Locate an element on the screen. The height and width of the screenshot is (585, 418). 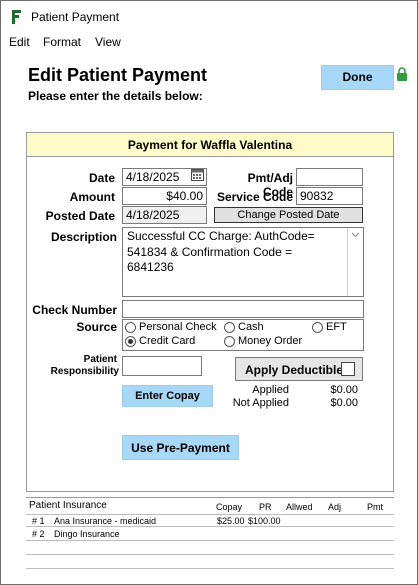
check-number-label: Check Number is located at coordinates (74, 310).